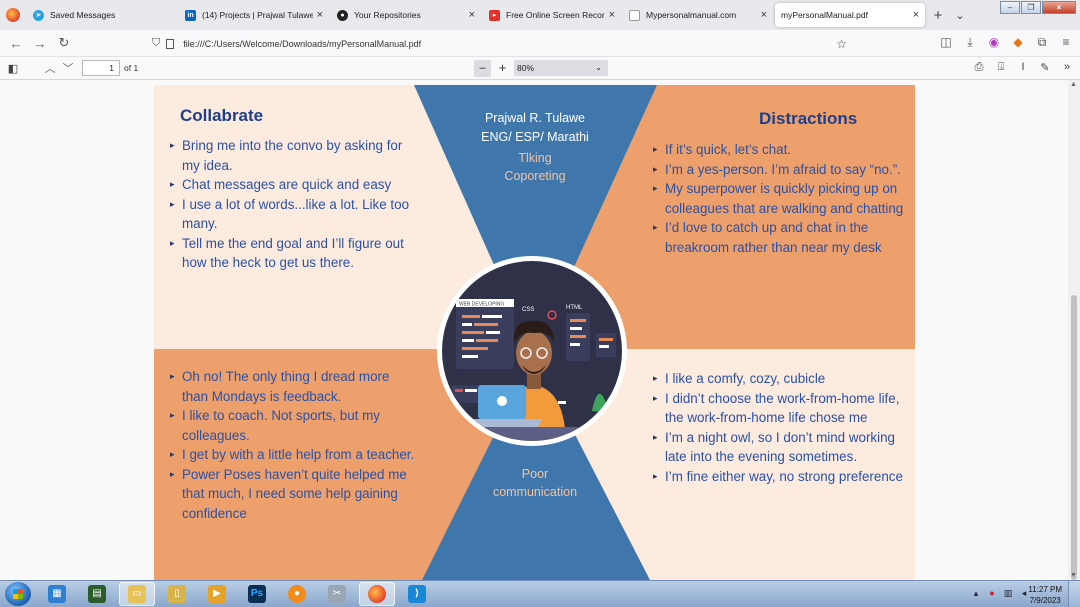 Image resolution: width=1080 pixels, height=607 pixels. What do you see at coordinates (254, 15) in the screenshot?
I see `tab-linkedin: in (14) Projects | Prajwal Tulawe | L ×` at bounding box center [254, 15].